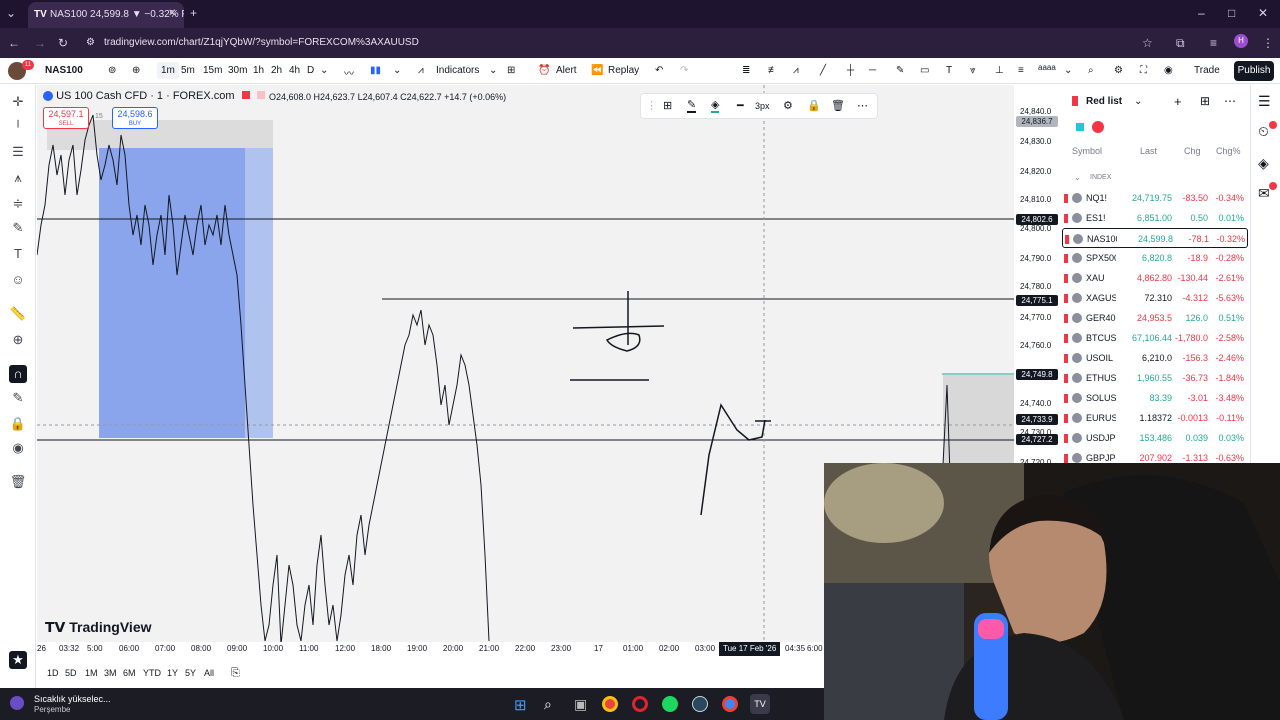 This screenshot has width=1280, height=720. What do you see at coordinates (1037, 439) in the screenshot?
I see `price-flag-label: 24,727.2` at bounding box center [1037, 439].